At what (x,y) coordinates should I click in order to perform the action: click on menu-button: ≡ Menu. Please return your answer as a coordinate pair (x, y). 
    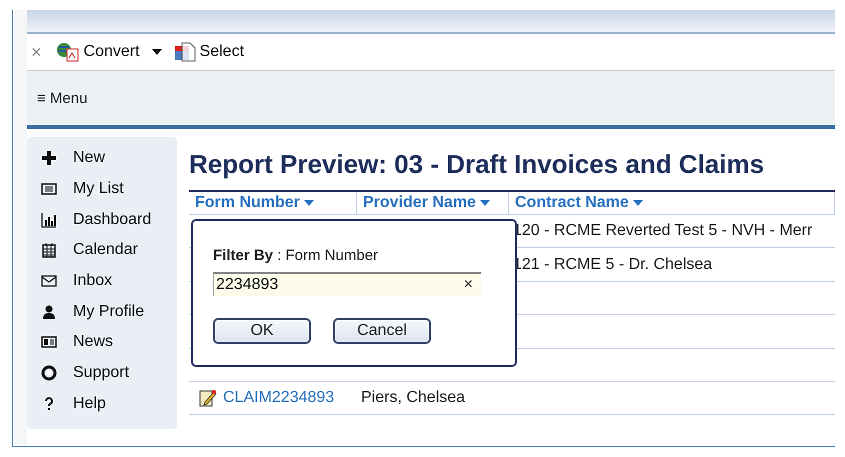
    Looking at the image, I should click on (62, 98).